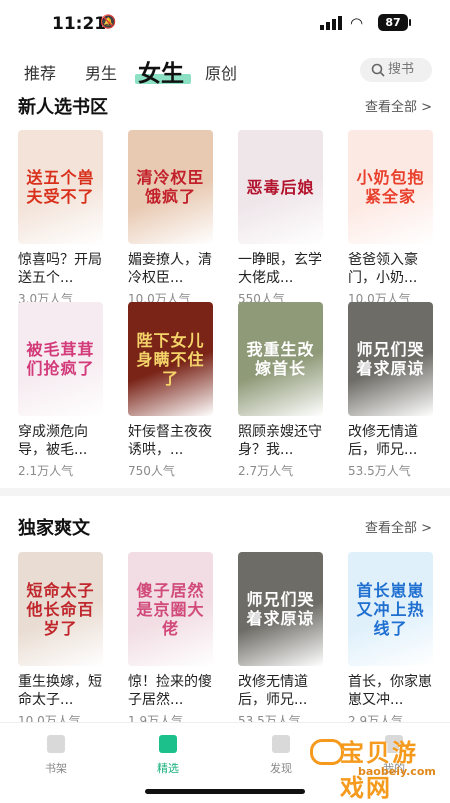 The width and height of the screenshot is (450, 803). I want to click on book-card: 被毛茸茸们抢疯了穿成濒危向导，被毛... 2.1万人气, so click(60, 390).